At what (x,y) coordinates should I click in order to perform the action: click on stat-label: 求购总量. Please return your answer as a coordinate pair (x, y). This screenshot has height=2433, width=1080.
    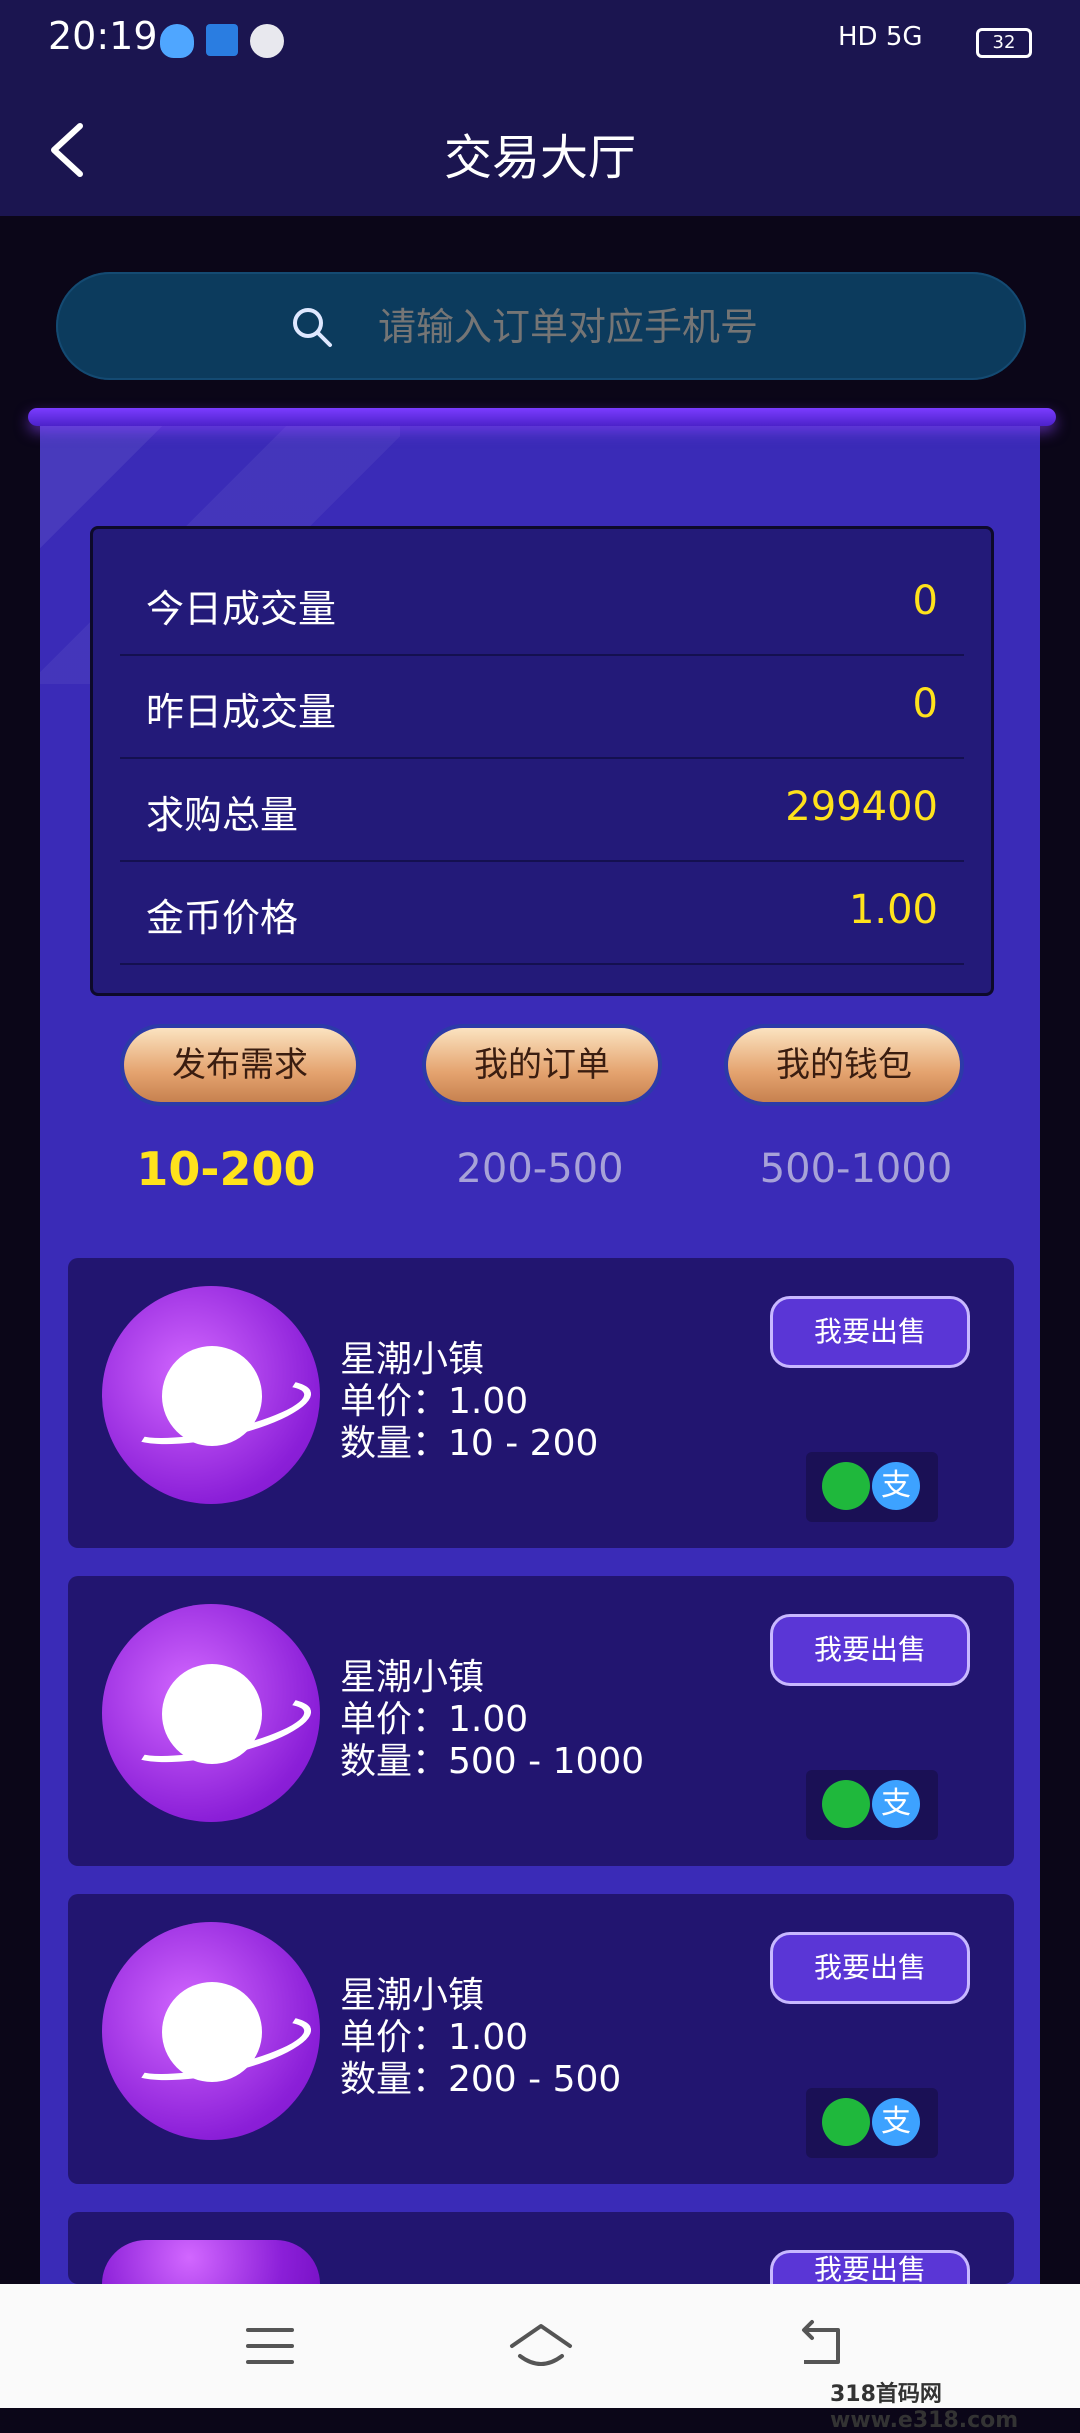
    Looking at the image, I should click on (222, 815).